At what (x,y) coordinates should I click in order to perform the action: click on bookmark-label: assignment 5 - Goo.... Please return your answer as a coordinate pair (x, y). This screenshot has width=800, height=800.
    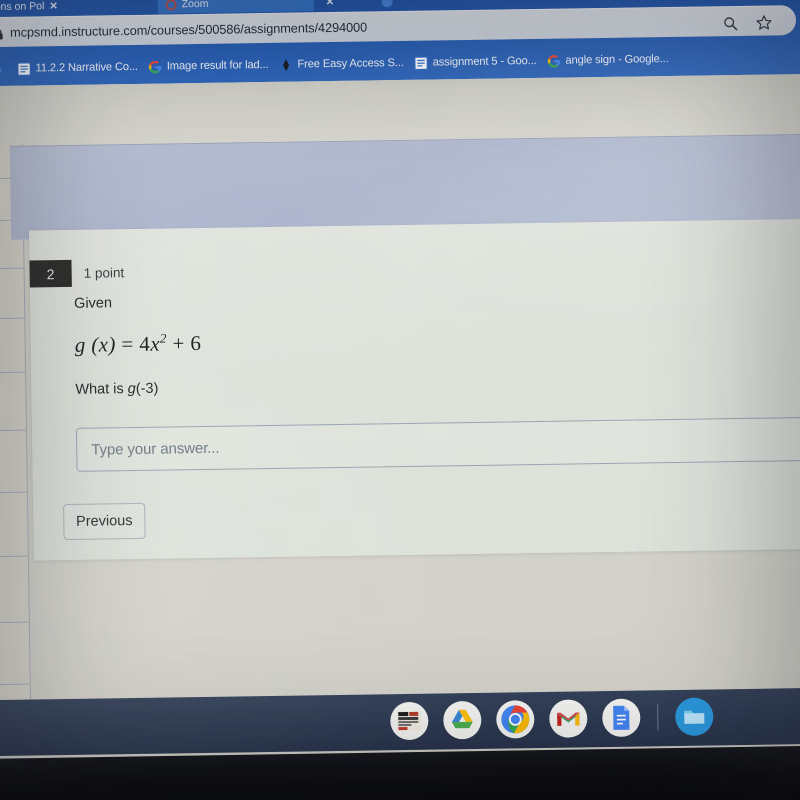
    Looking at the image, I should click on (484, 61).